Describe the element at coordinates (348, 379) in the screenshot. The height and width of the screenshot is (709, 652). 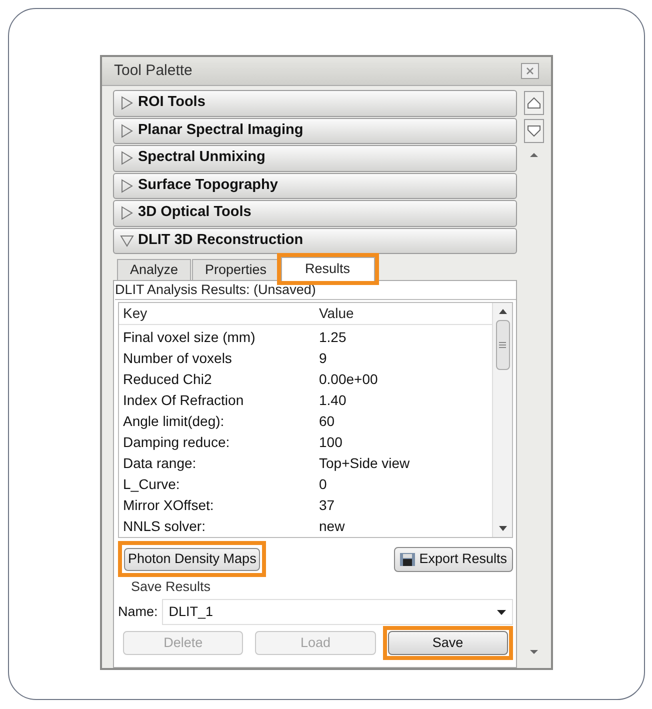
I see `table-cell-text: 0.00e+00` at that location.